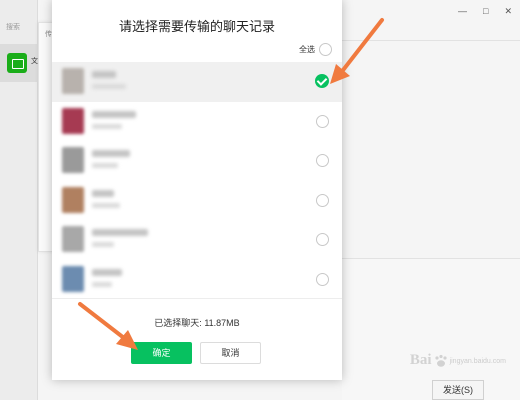 This screenshot has height=400, width=520. I want to click on session-list-panel: 搜索 文, so click(19, 200).